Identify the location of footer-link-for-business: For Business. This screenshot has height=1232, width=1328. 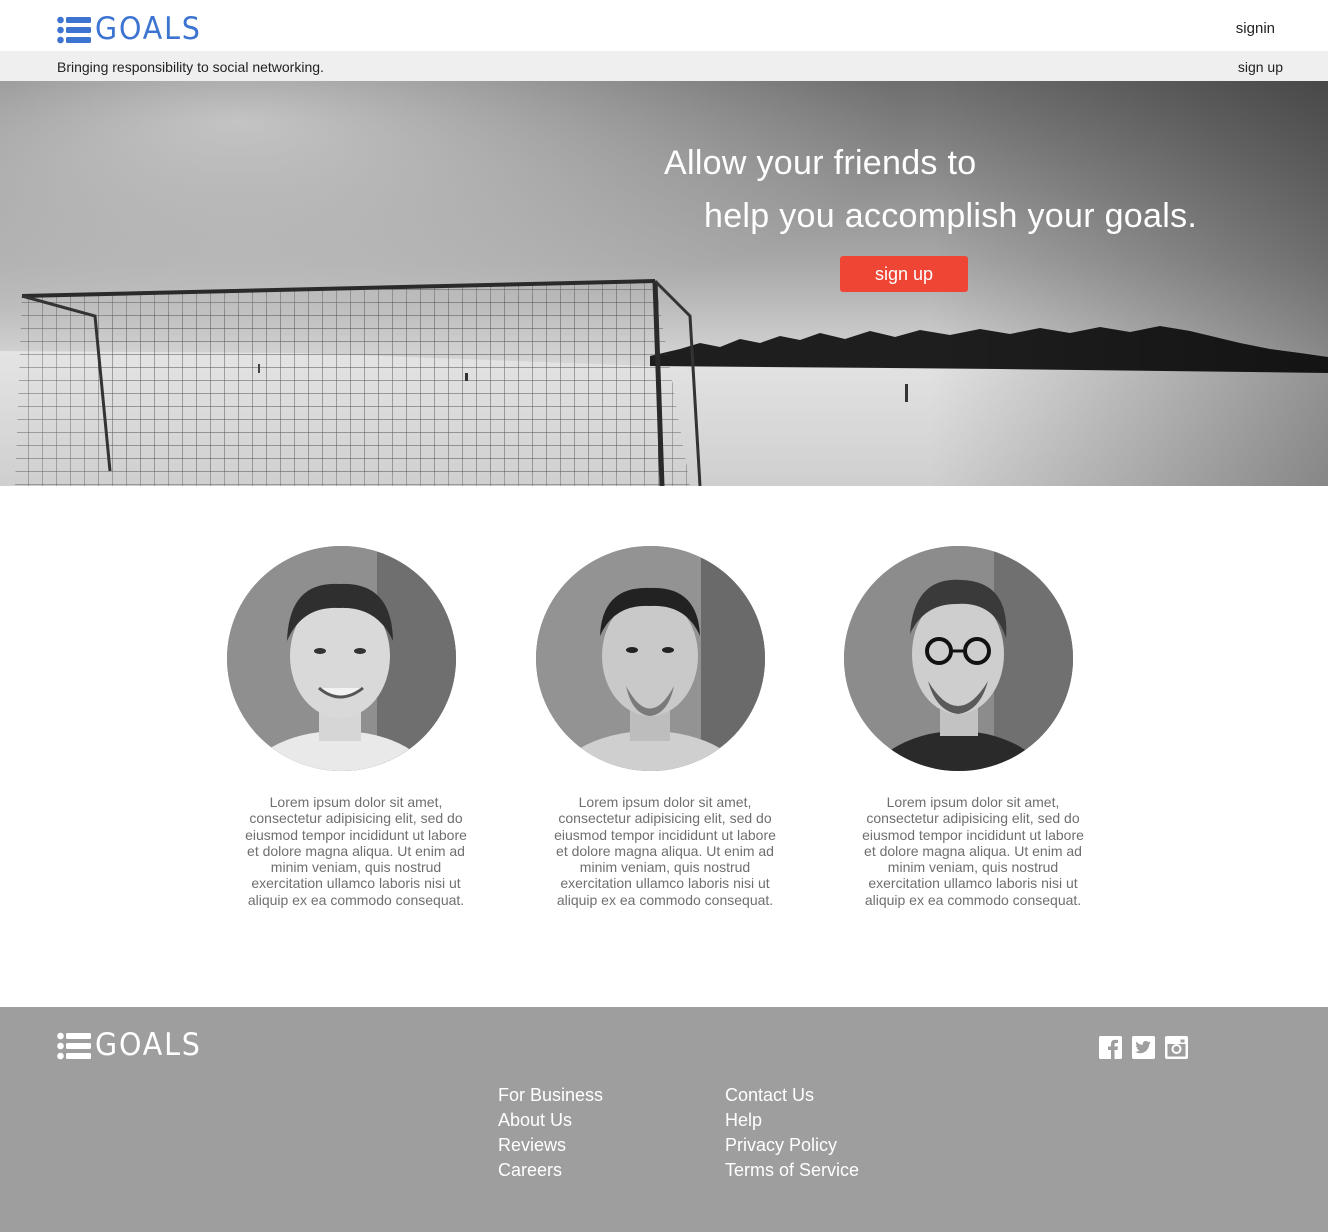
(550, 1095).